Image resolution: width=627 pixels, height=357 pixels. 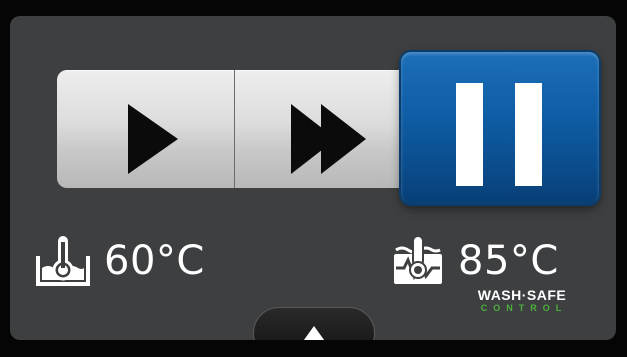 I want to click on play-button, so click(x=146, y=129).